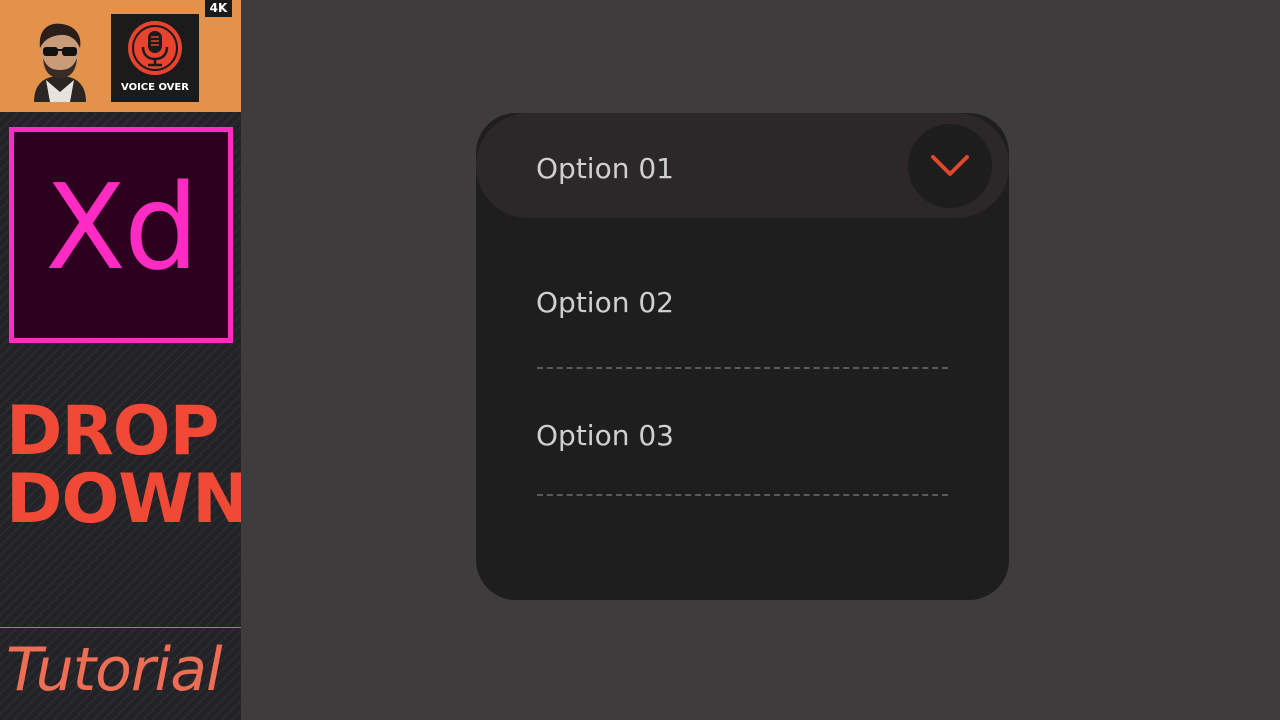 The image size is (1280, 720). What do you see at coordinates (605, 168) in the screenshot?
I see `selected-option-label: Option 01` at bounding box center [605, 168].